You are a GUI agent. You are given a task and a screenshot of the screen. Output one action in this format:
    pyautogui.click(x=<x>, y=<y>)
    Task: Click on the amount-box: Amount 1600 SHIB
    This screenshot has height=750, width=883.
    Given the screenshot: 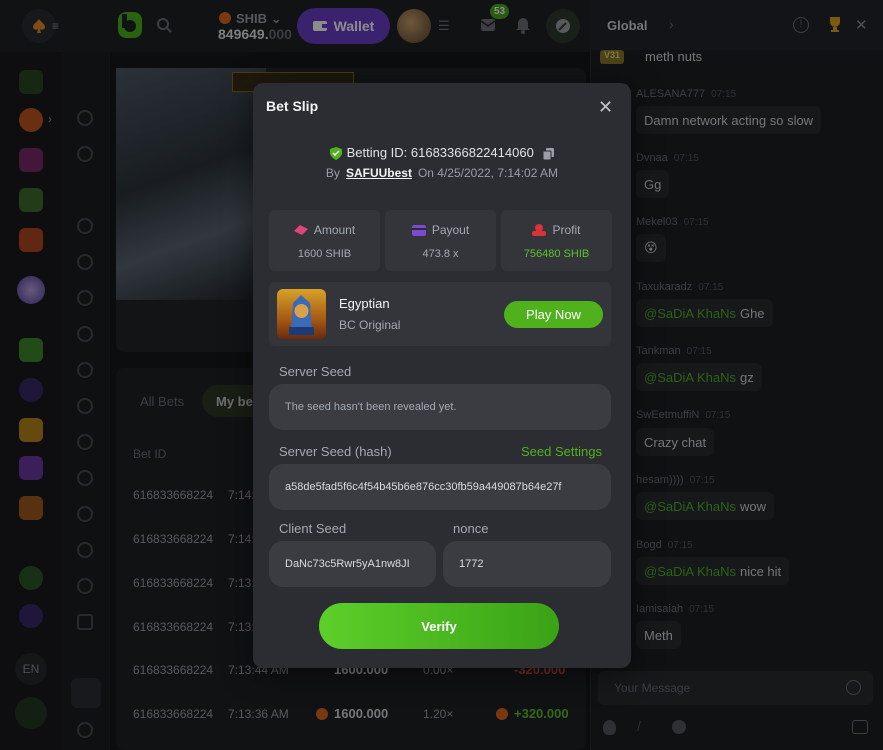 What is the action you would take?
    pyautogui.click(x=324, y=240)
    